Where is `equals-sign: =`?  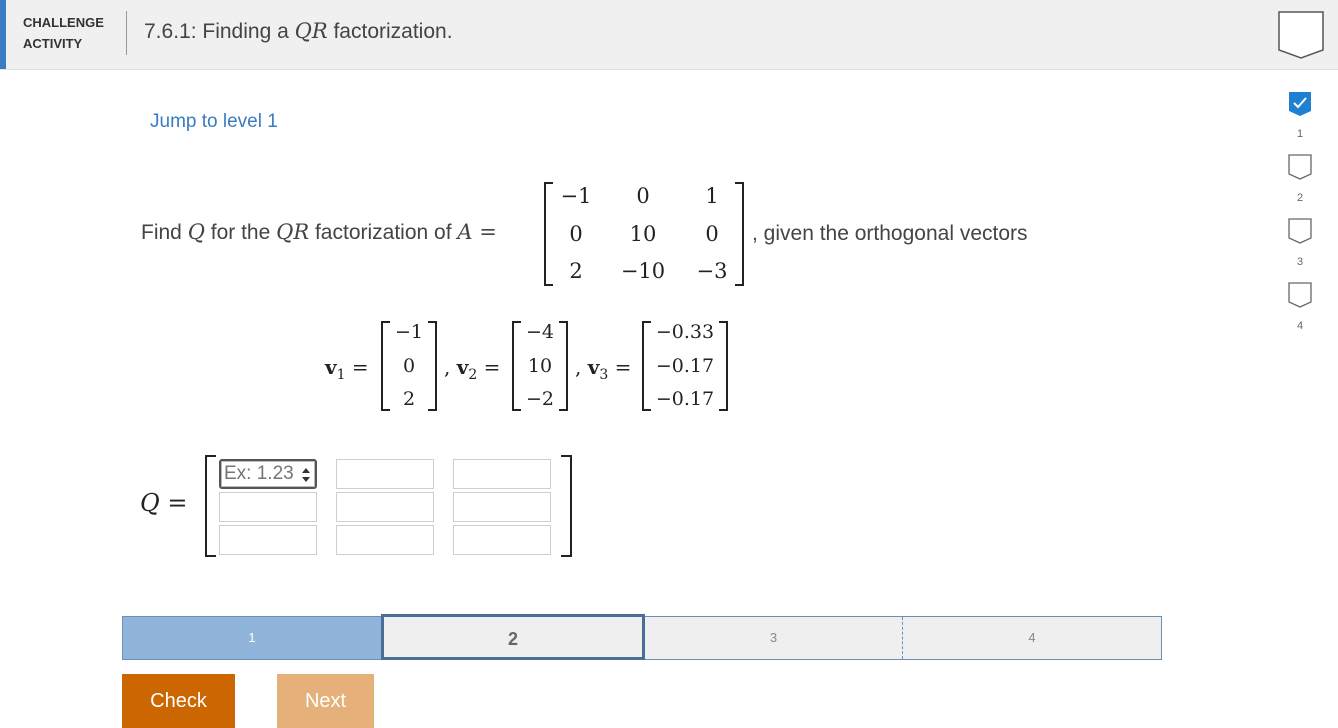
equals-sign: = is located at coordinates (484, 232).